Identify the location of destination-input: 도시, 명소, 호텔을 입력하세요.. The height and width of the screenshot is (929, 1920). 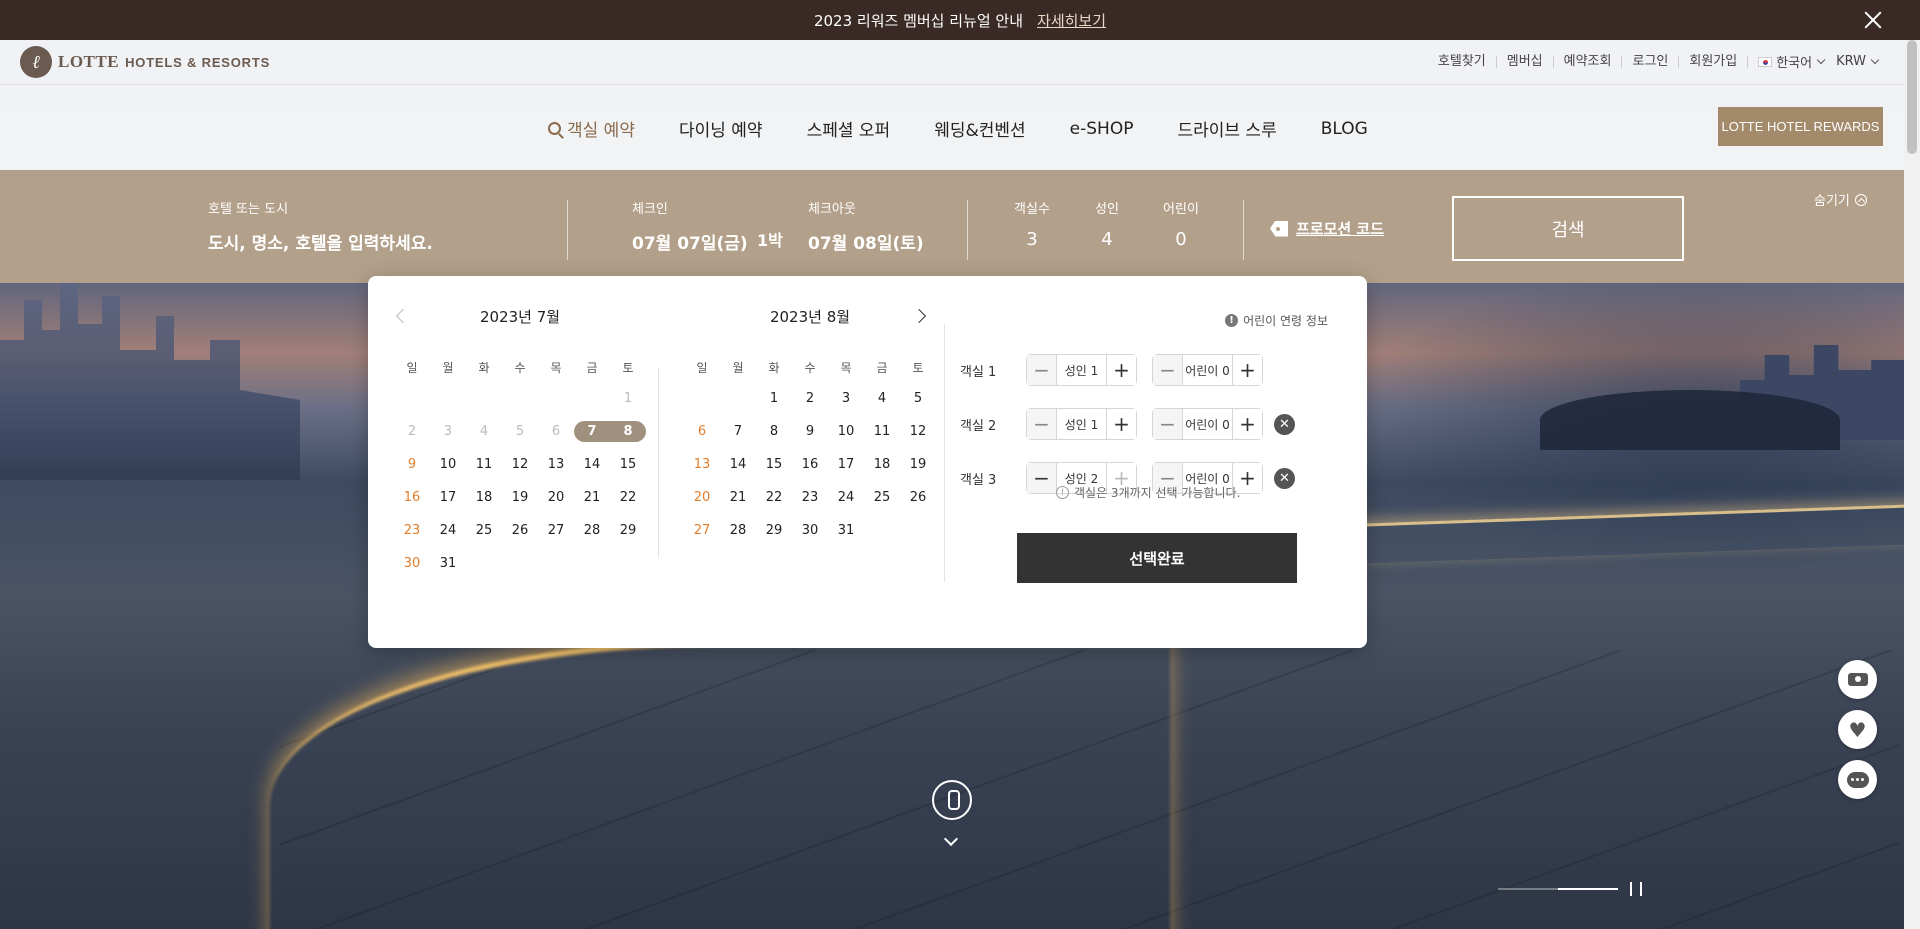
(320, 241).